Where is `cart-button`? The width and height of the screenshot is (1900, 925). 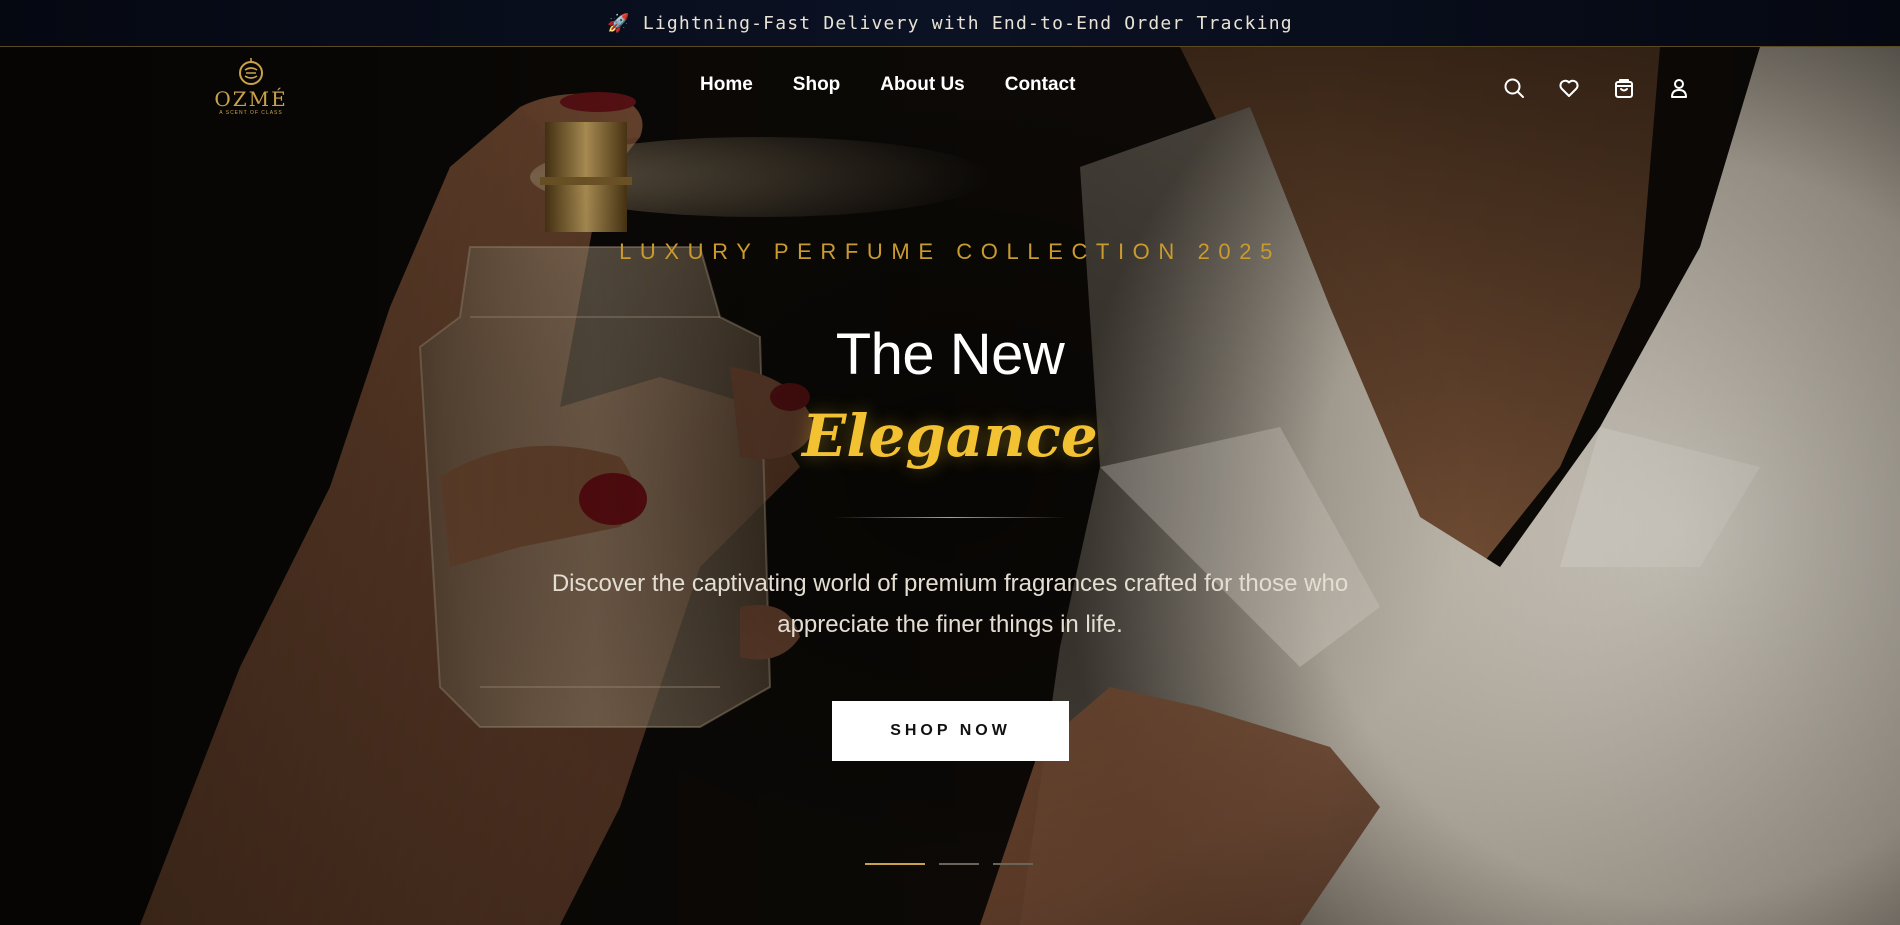 cart-button is located at coordinates (1624, 88).